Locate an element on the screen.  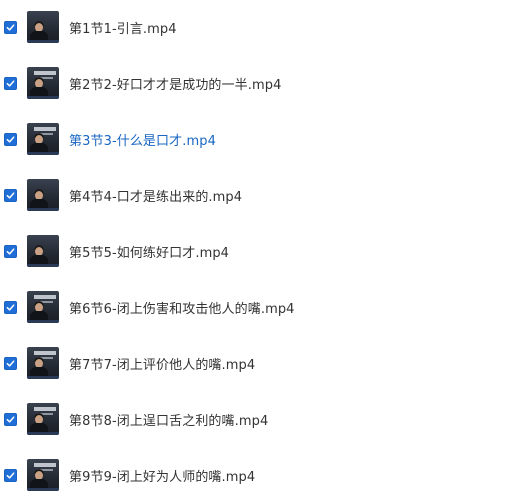
file-row-6: 第6节6-闭上伤害和攻击他人的嘴.mp4 is located at coordinates (258, 307).